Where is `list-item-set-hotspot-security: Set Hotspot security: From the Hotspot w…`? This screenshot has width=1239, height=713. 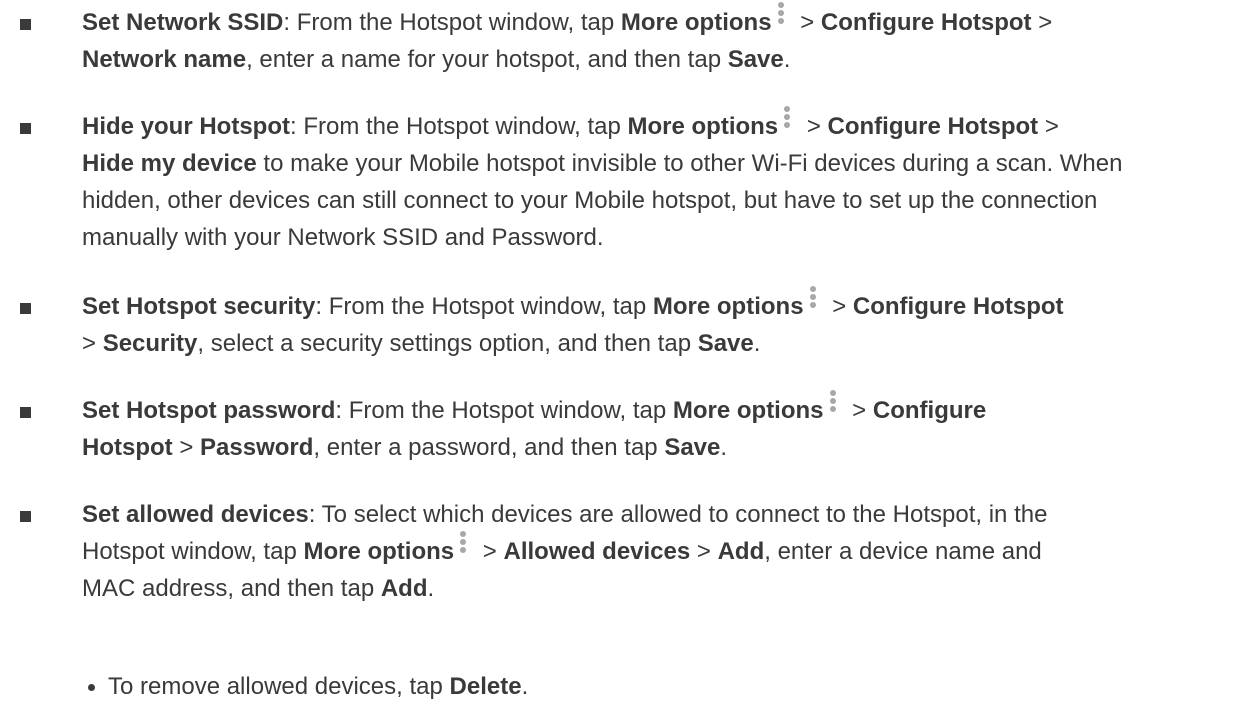
list-item-set-hotspot-security: Set Hotspot security: From the Hotspot w… is located at coordinates (623, 324).